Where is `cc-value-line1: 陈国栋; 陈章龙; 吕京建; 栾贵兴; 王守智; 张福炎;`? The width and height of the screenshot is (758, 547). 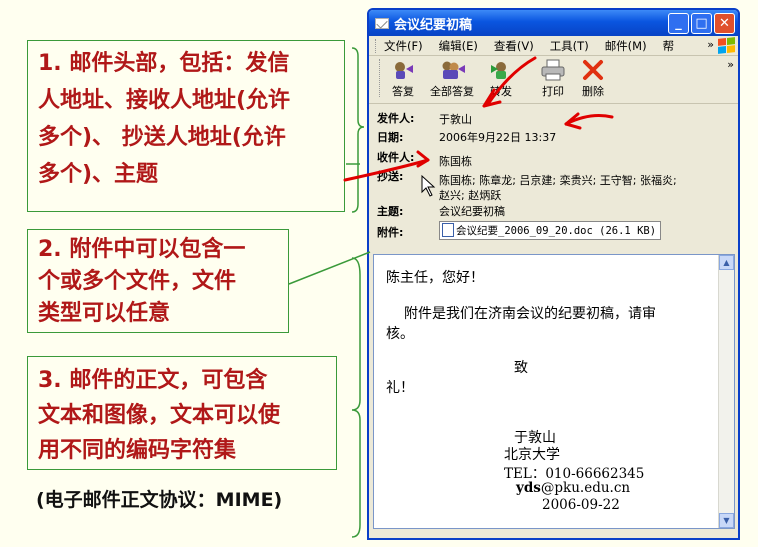
cc-value-line1: 陈国栋; 陈章龙; 吕京建; 栾贵兴; 王守智; 张福炎; is located at coordinates (558, 180).